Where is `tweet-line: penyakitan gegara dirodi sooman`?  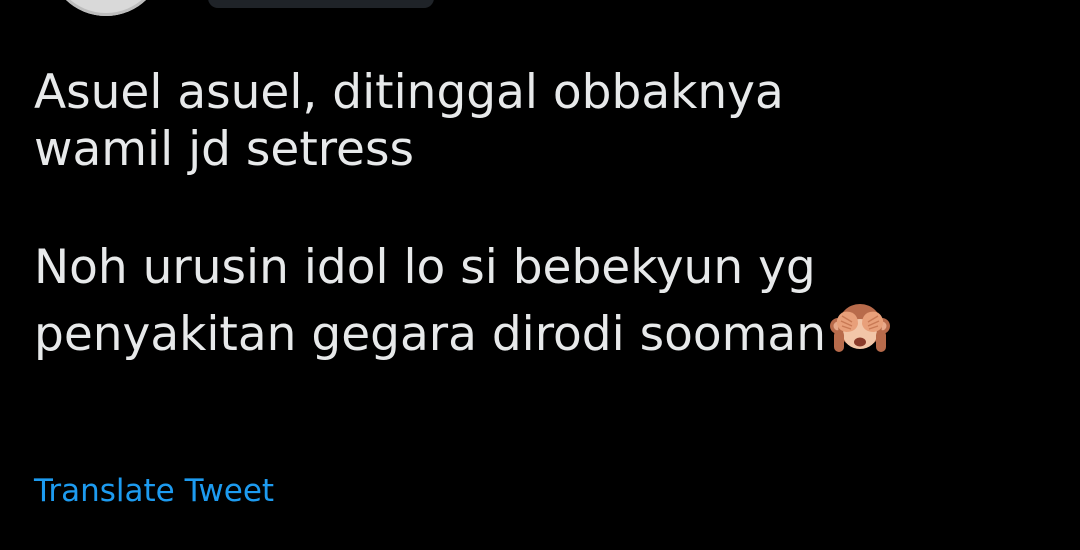
tweet-line: penyakitan gegara dirodi sooman is located at coordinates (549, 329).